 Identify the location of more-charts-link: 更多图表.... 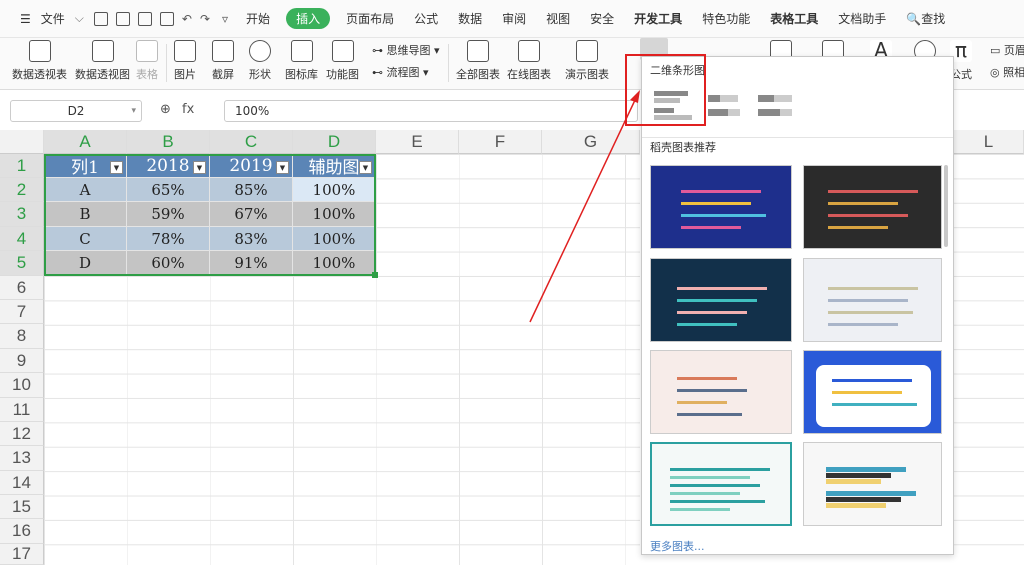
(677, 546).